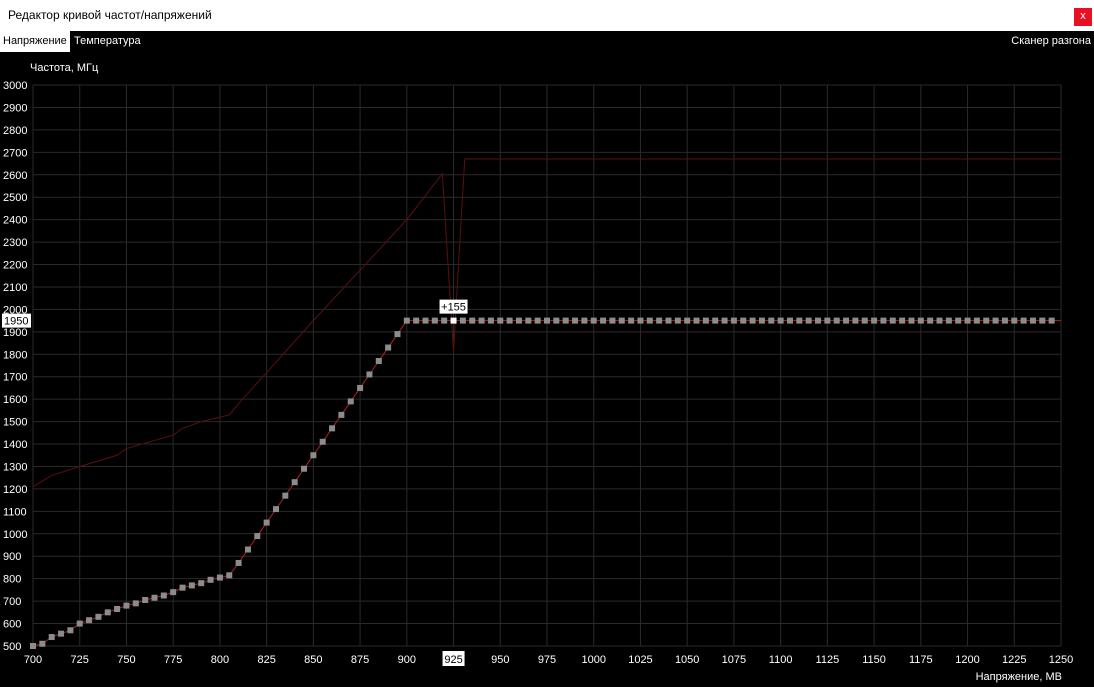 This screenshot has height=687, width=1094. What do you see at coordinates (107, 41) in the screenshot?
I see `tab-temperature: Температура` at bounding box center [107, 41].